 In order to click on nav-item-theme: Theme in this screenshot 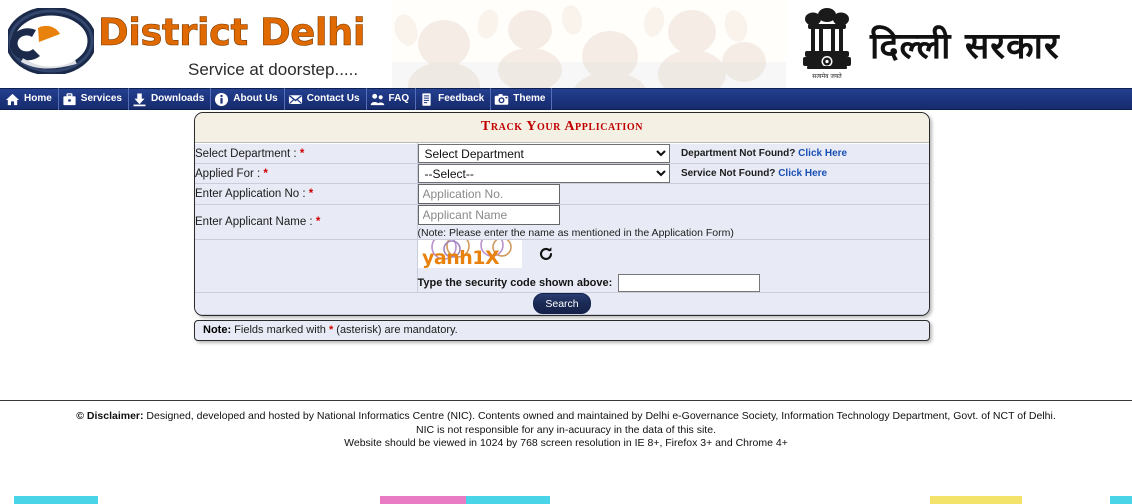, I will do `click(522, 99)`.